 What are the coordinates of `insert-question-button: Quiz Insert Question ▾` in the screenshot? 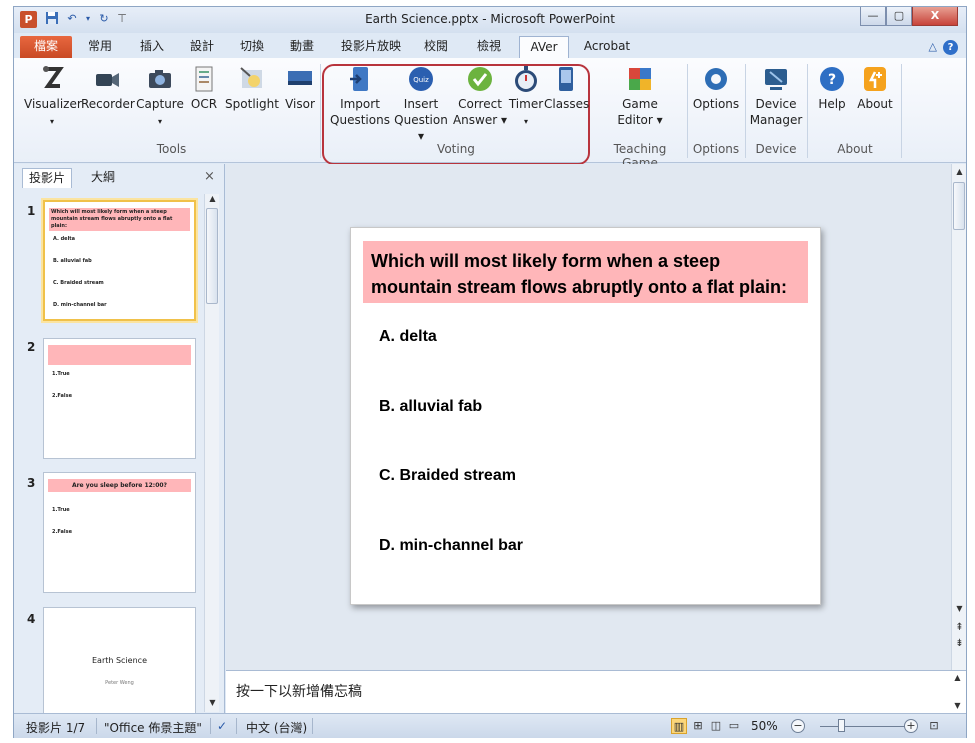 It's located at (421, 104).